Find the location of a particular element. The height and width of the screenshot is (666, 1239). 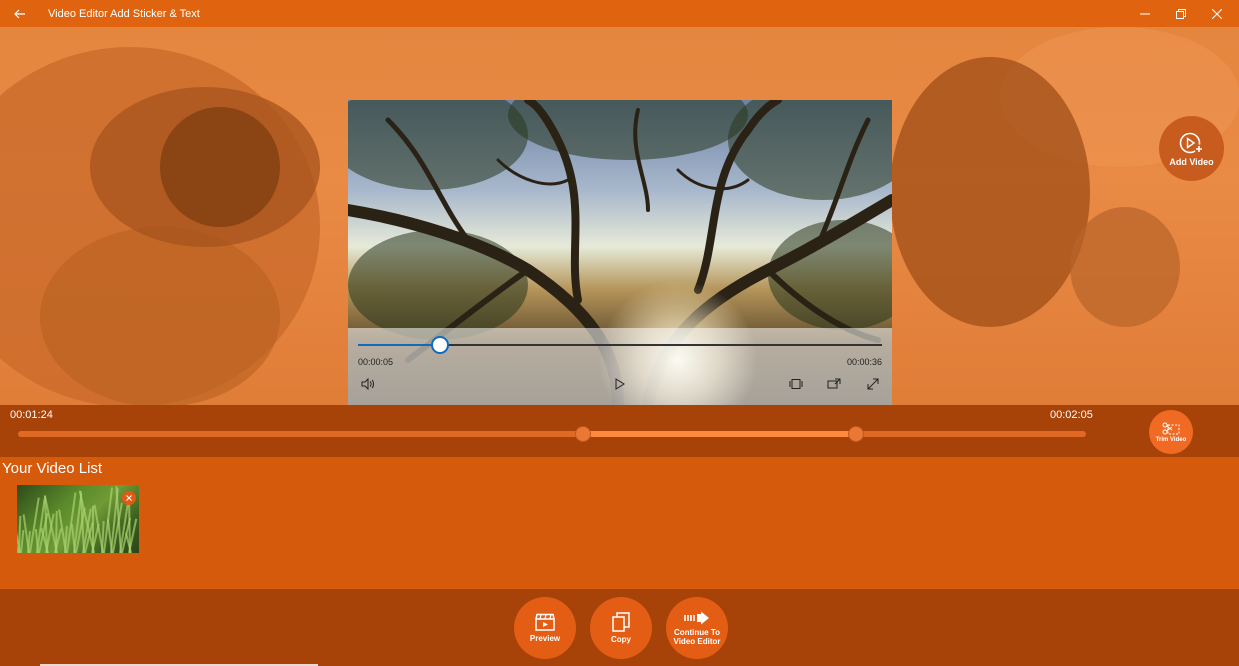

restore-button is located at coordinates (1181, 13).